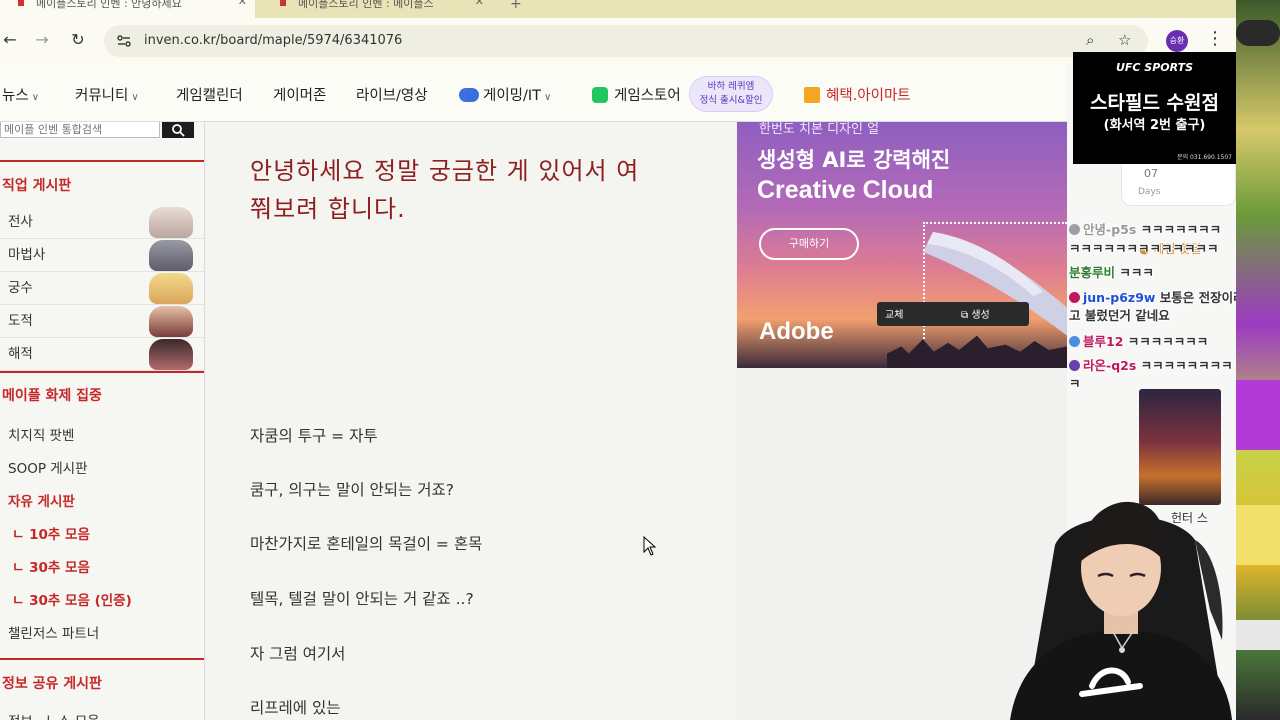  Describe the element at coordinates (1119, 314) in the screenshot. I see `chat-message: 고 불렀던거 같네요` at that location.